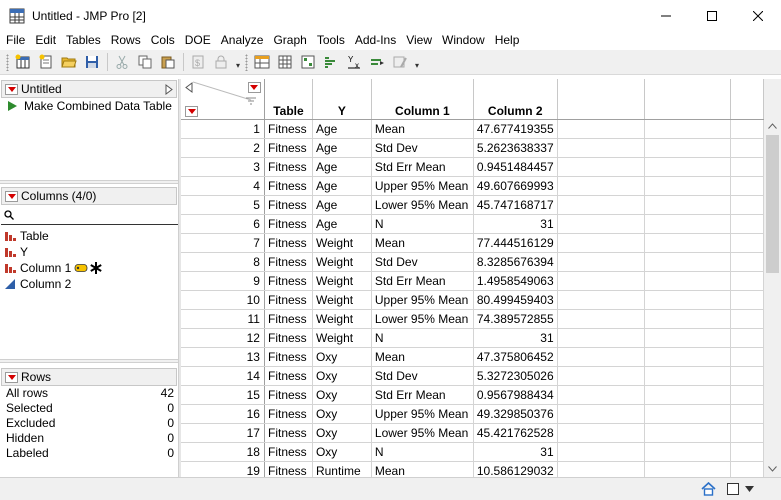  What do you see at coordinates (169, 89) in the screenshot?
I see `collapse-arrow-icon` at bounding box center [169, 89].